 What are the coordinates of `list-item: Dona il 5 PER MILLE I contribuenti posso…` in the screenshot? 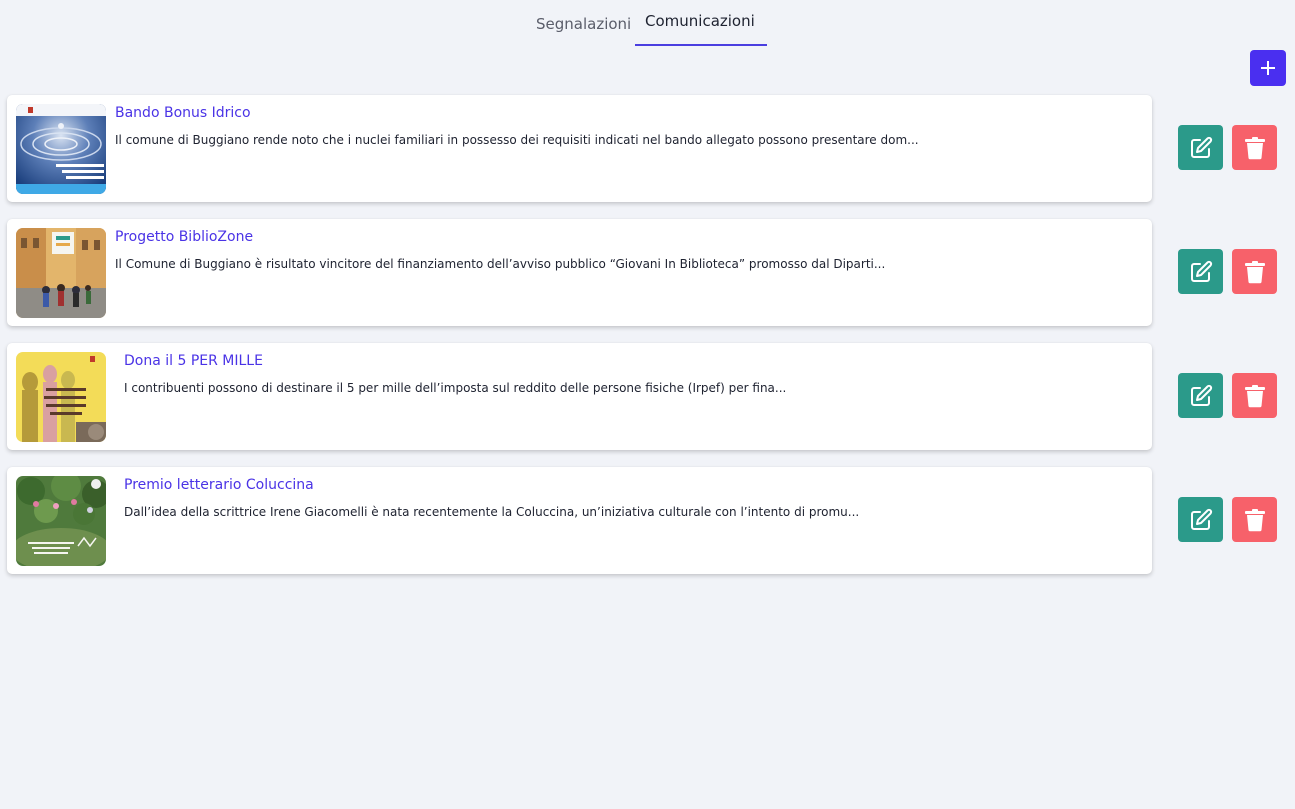 It's located at (579, 396).